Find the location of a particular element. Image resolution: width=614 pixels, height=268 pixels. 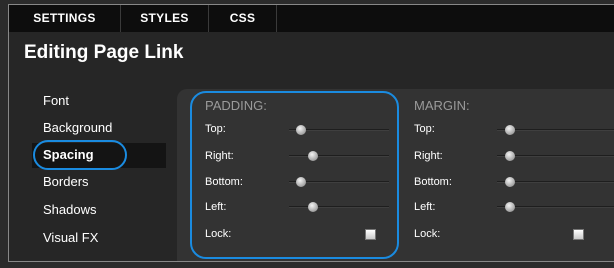

tab-css: CSS is located at coordinates (243, 18).